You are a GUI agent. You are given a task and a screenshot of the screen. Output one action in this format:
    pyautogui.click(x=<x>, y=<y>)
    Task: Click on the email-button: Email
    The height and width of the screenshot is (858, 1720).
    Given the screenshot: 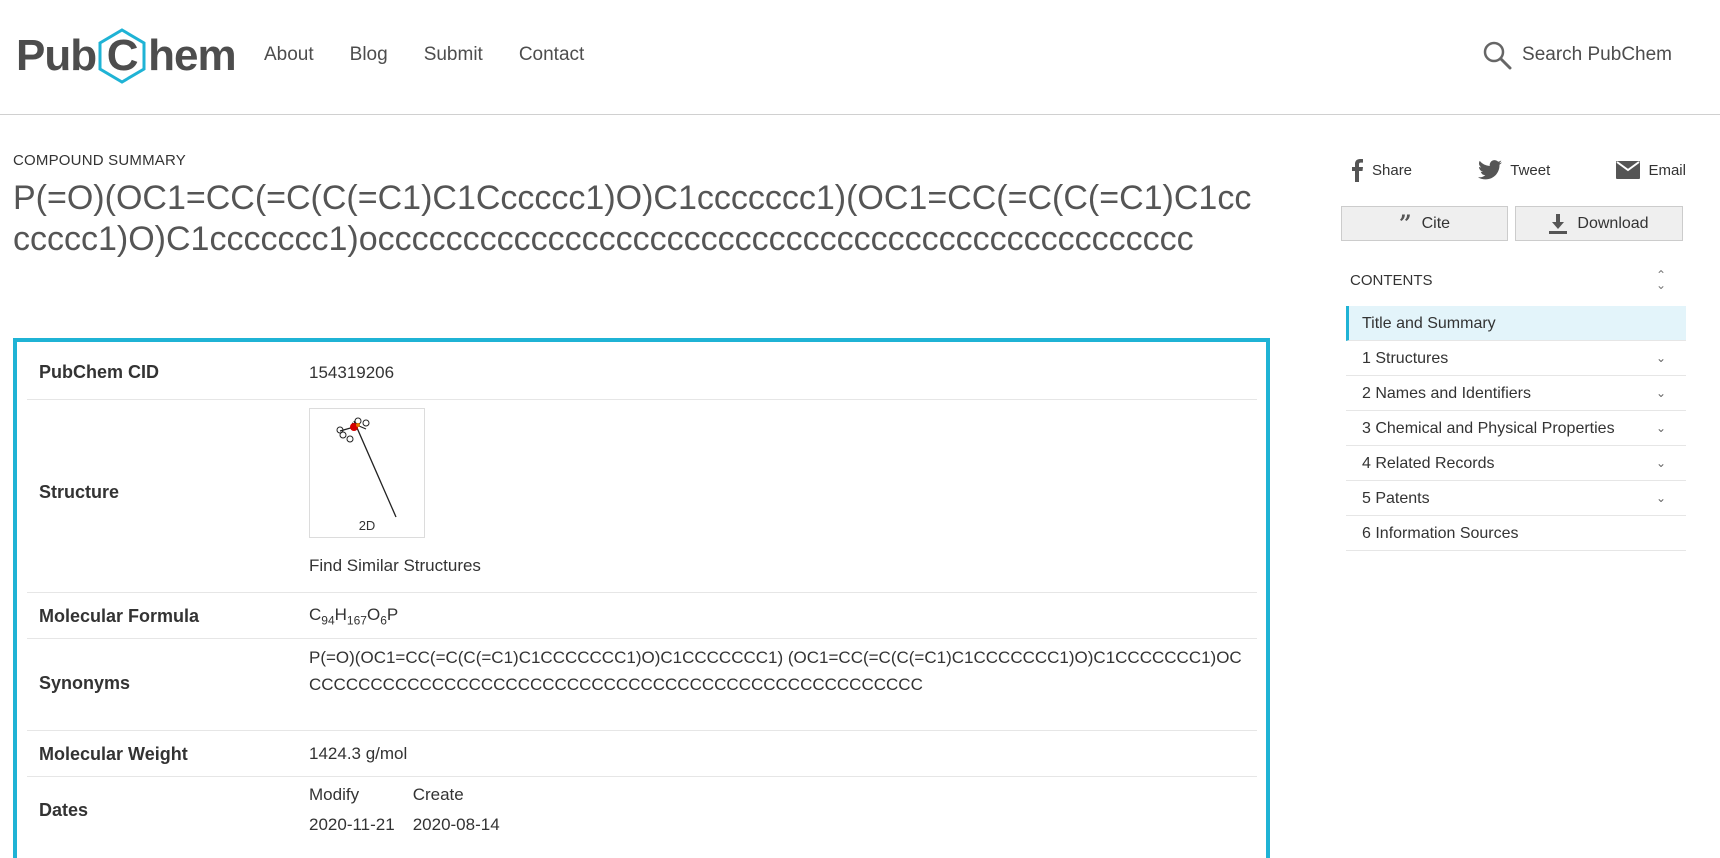 What is the action you would take?
    pyautogui.click(x=1651, y=170)
    